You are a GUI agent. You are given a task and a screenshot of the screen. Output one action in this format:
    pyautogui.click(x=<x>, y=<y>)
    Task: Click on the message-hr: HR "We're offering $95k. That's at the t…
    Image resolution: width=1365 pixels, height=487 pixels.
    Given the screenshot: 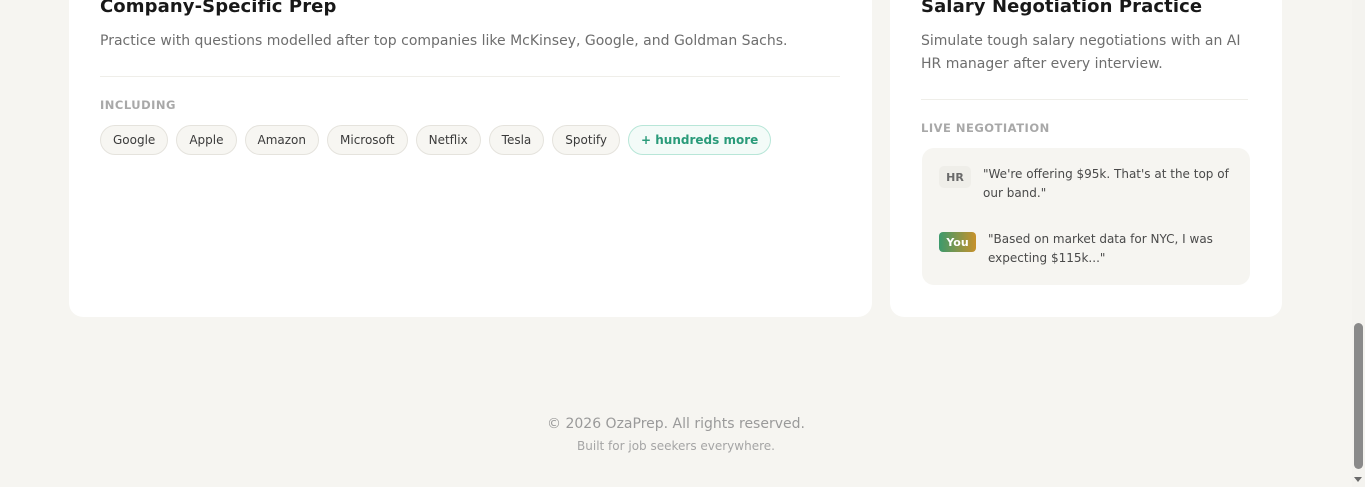 What is the action you would take?
    pyautogui.click(x=1087, y=184)
    